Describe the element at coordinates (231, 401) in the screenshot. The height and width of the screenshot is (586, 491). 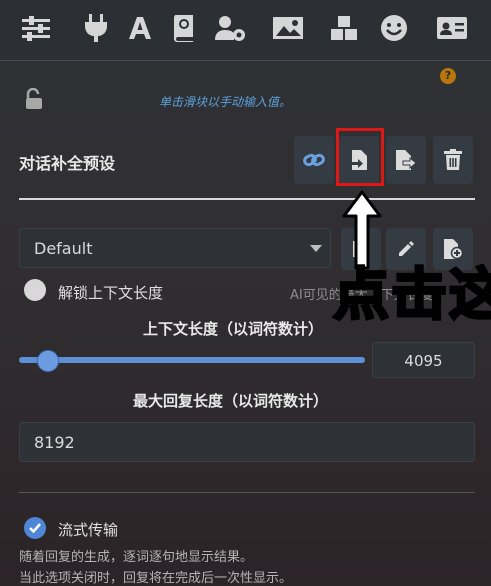
I see `max-response-title: 最大回复长度（以词符数计）` at that location.